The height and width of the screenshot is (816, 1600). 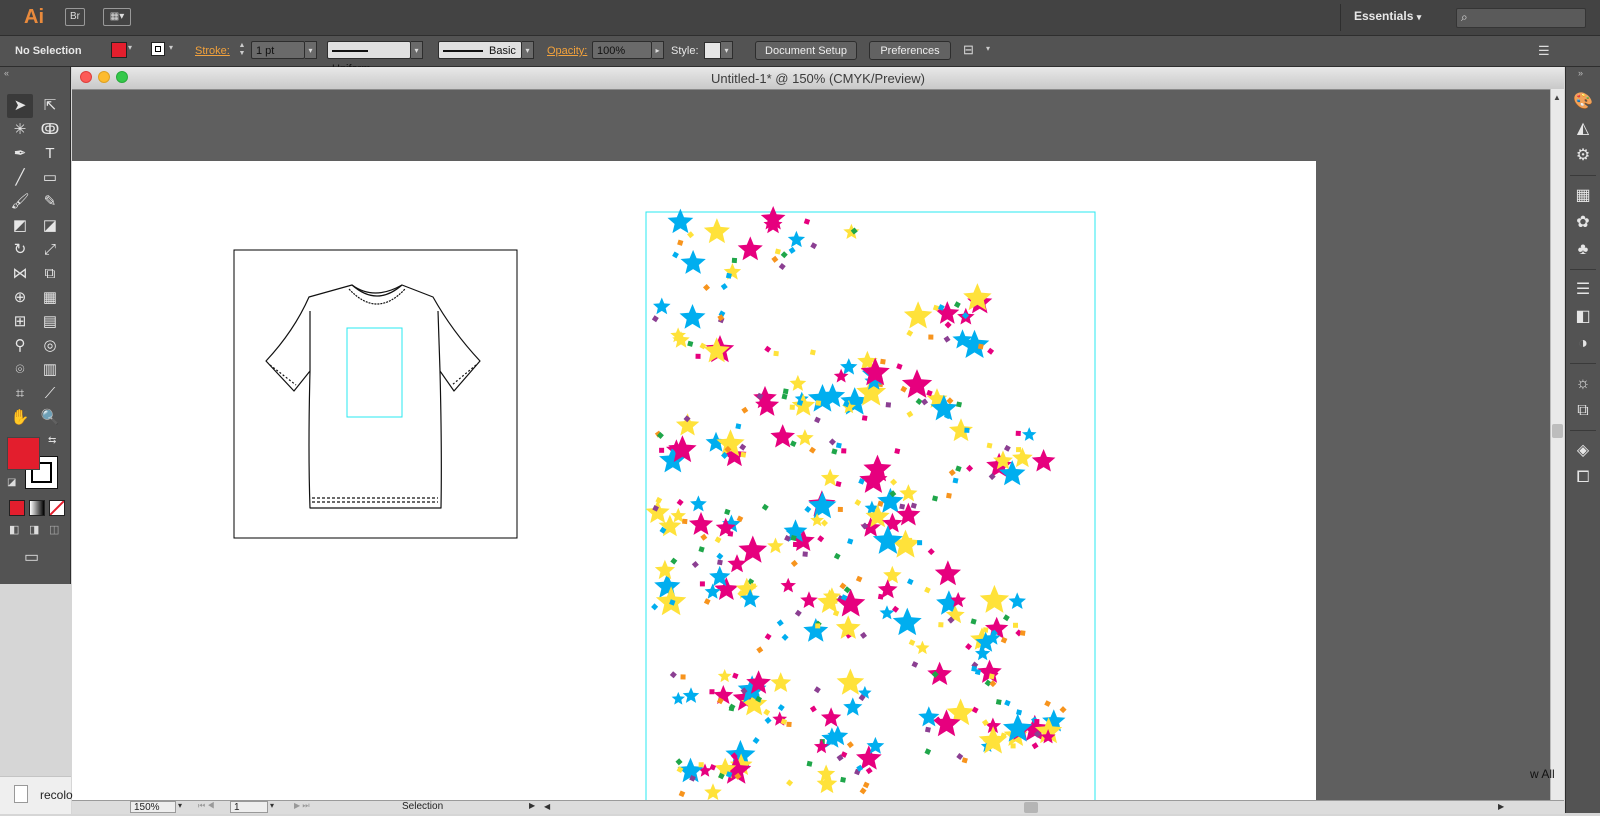 What do you see at coordinates (52, 440) in the screenshot?
I see `swap-colors-icon: ⇆` at bounding box center [52, 440].